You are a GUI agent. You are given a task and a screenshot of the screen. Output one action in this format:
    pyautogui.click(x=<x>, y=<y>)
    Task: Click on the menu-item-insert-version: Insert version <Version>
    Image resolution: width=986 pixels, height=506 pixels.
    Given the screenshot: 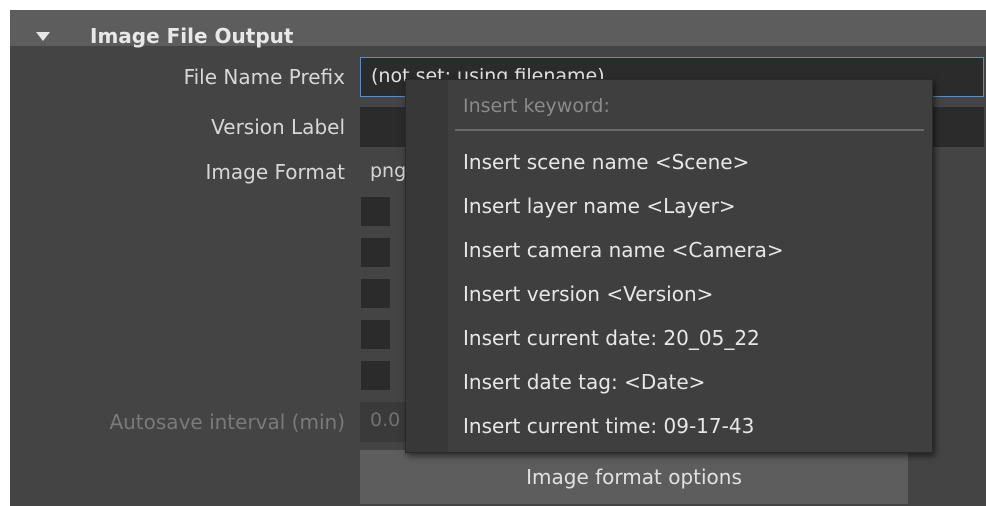 What is the action you would take?
    pyautogui.click(x=689, y=295)
    